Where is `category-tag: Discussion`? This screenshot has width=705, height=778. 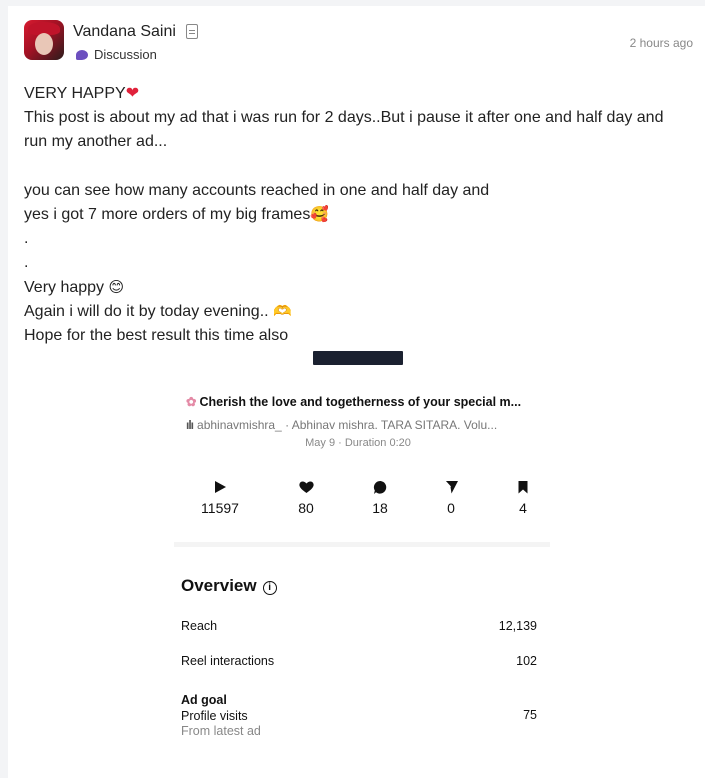
category-tag: Discussion is located at coordinates (116, 54).